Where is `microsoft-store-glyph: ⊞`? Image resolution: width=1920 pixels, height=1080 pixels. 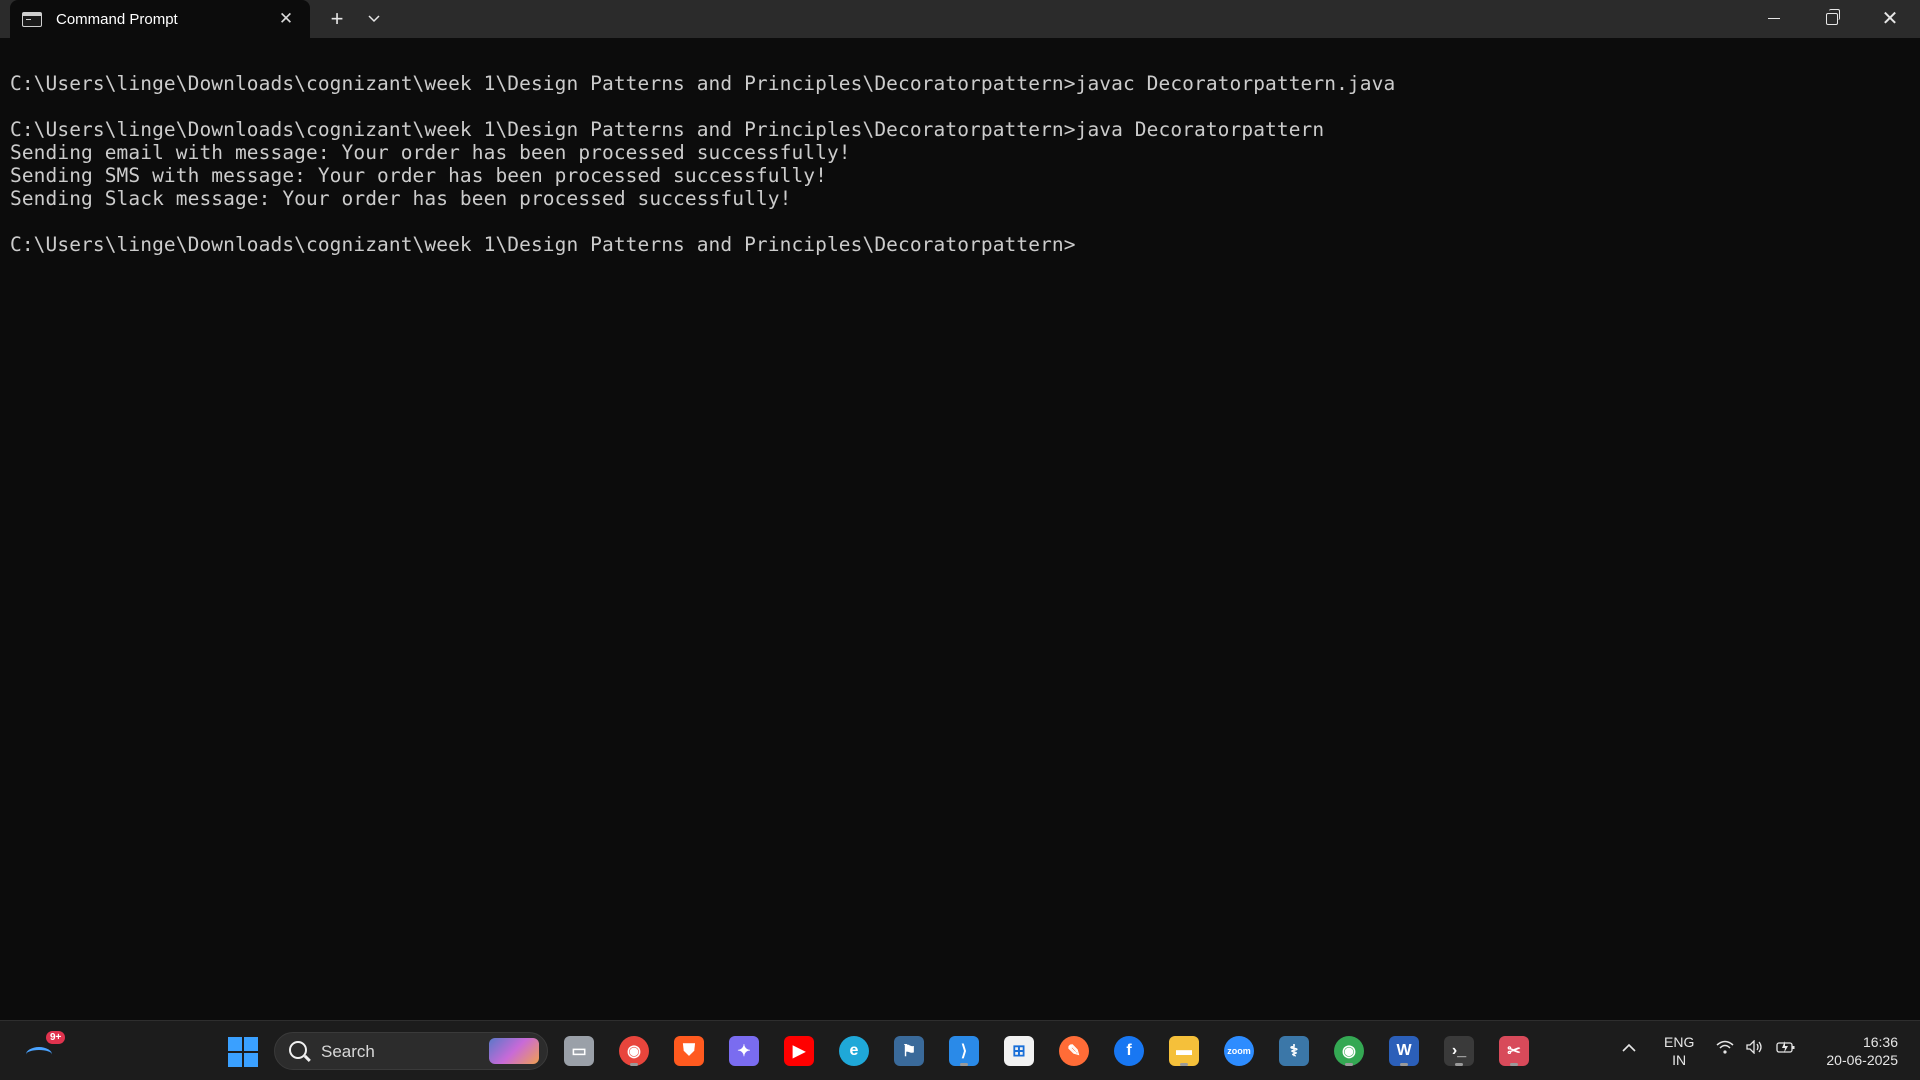 microsoft-store-glyph: ⊞ is located at coordinates (1019, 1051).